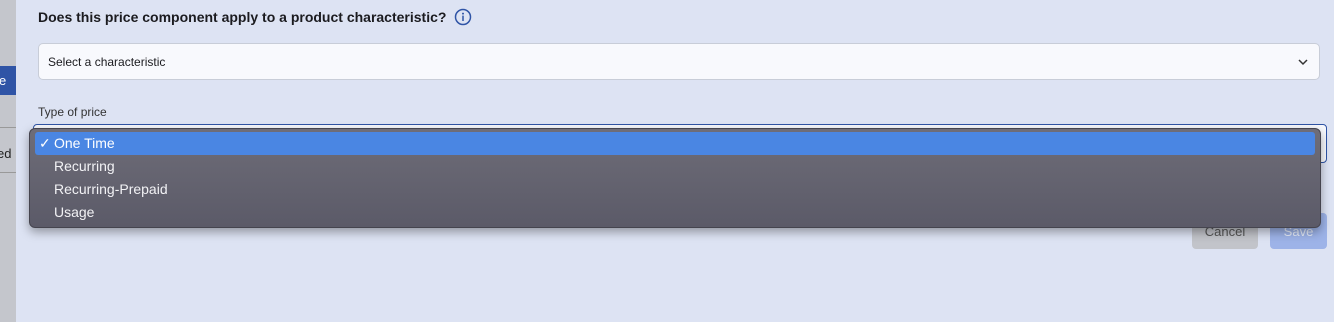 The height and width of the screenshot is (322, 1334). I want to click on option-label: Recurring-Prepaid, so click(111, 189).